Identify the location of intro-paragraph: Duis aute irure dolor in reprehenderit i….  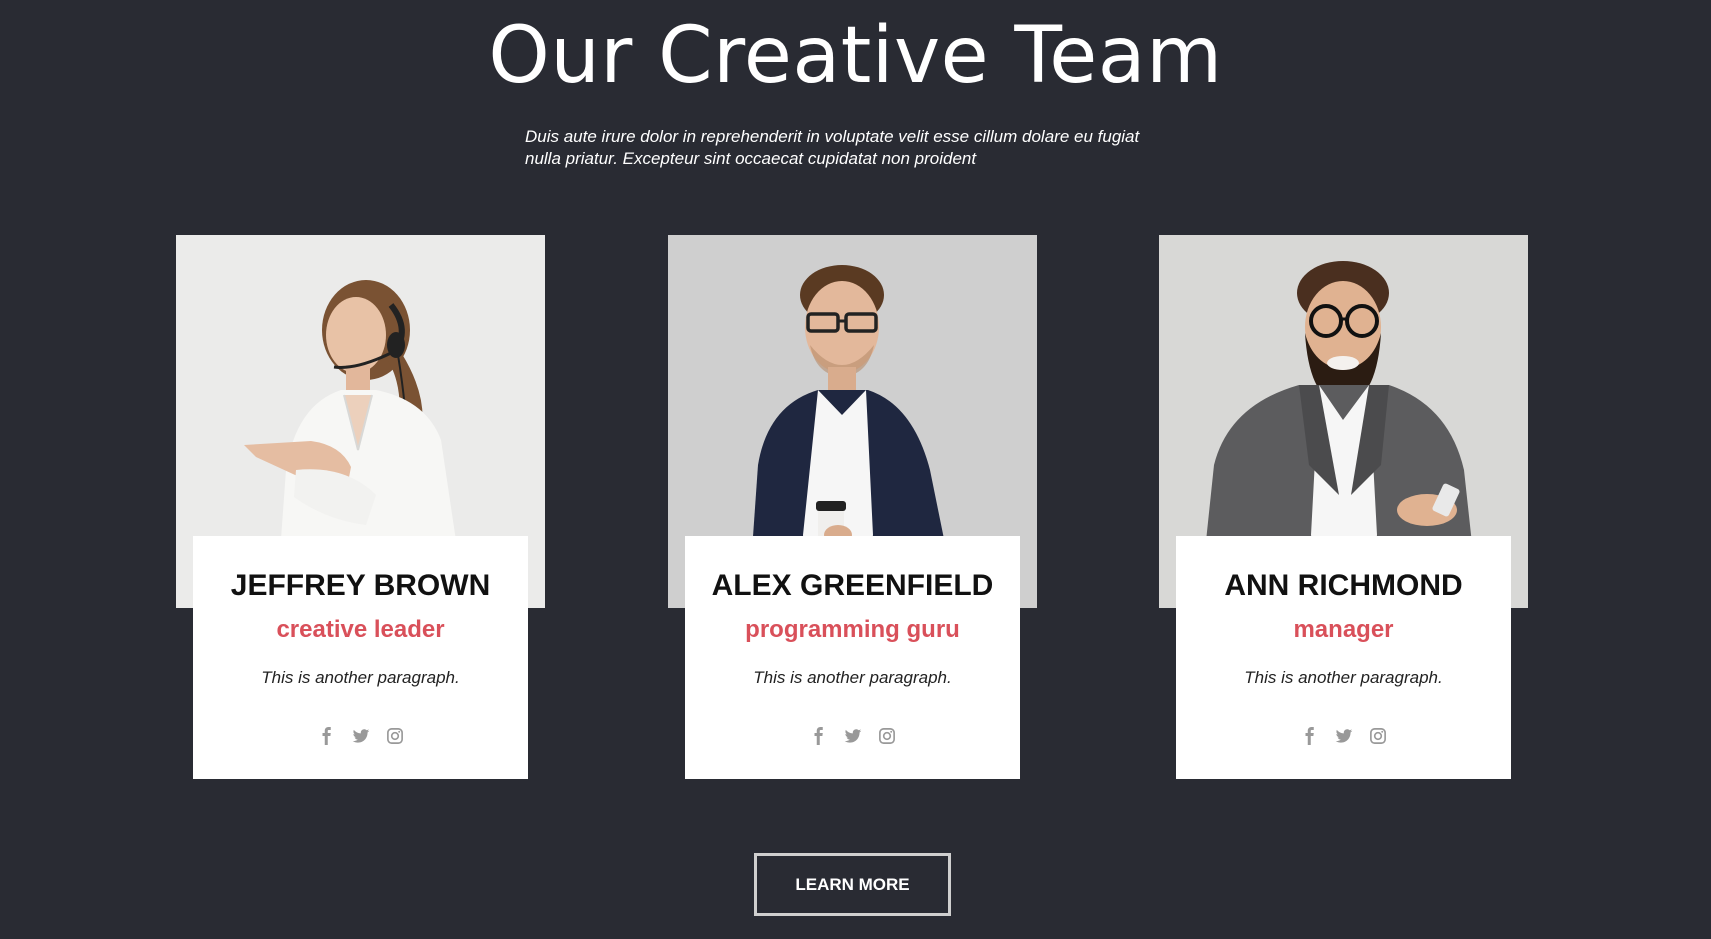
(832, 147).